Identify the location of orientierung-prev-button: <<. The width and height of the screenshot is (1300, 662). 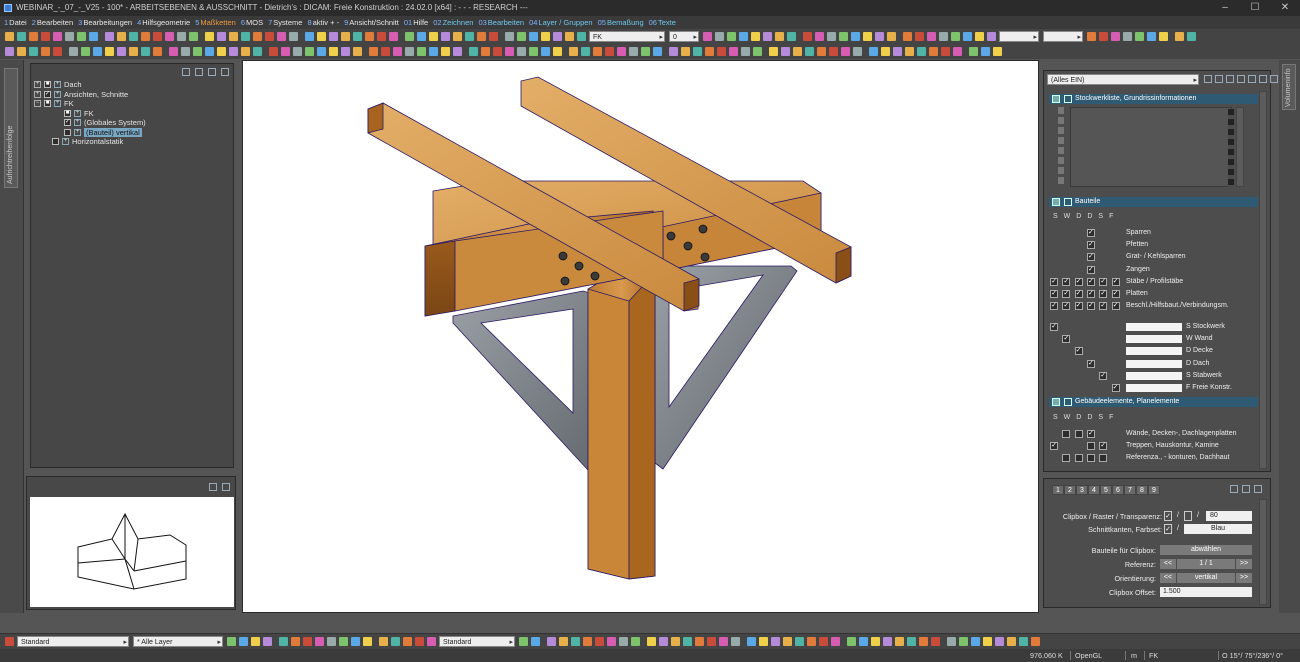
(1168, 578).